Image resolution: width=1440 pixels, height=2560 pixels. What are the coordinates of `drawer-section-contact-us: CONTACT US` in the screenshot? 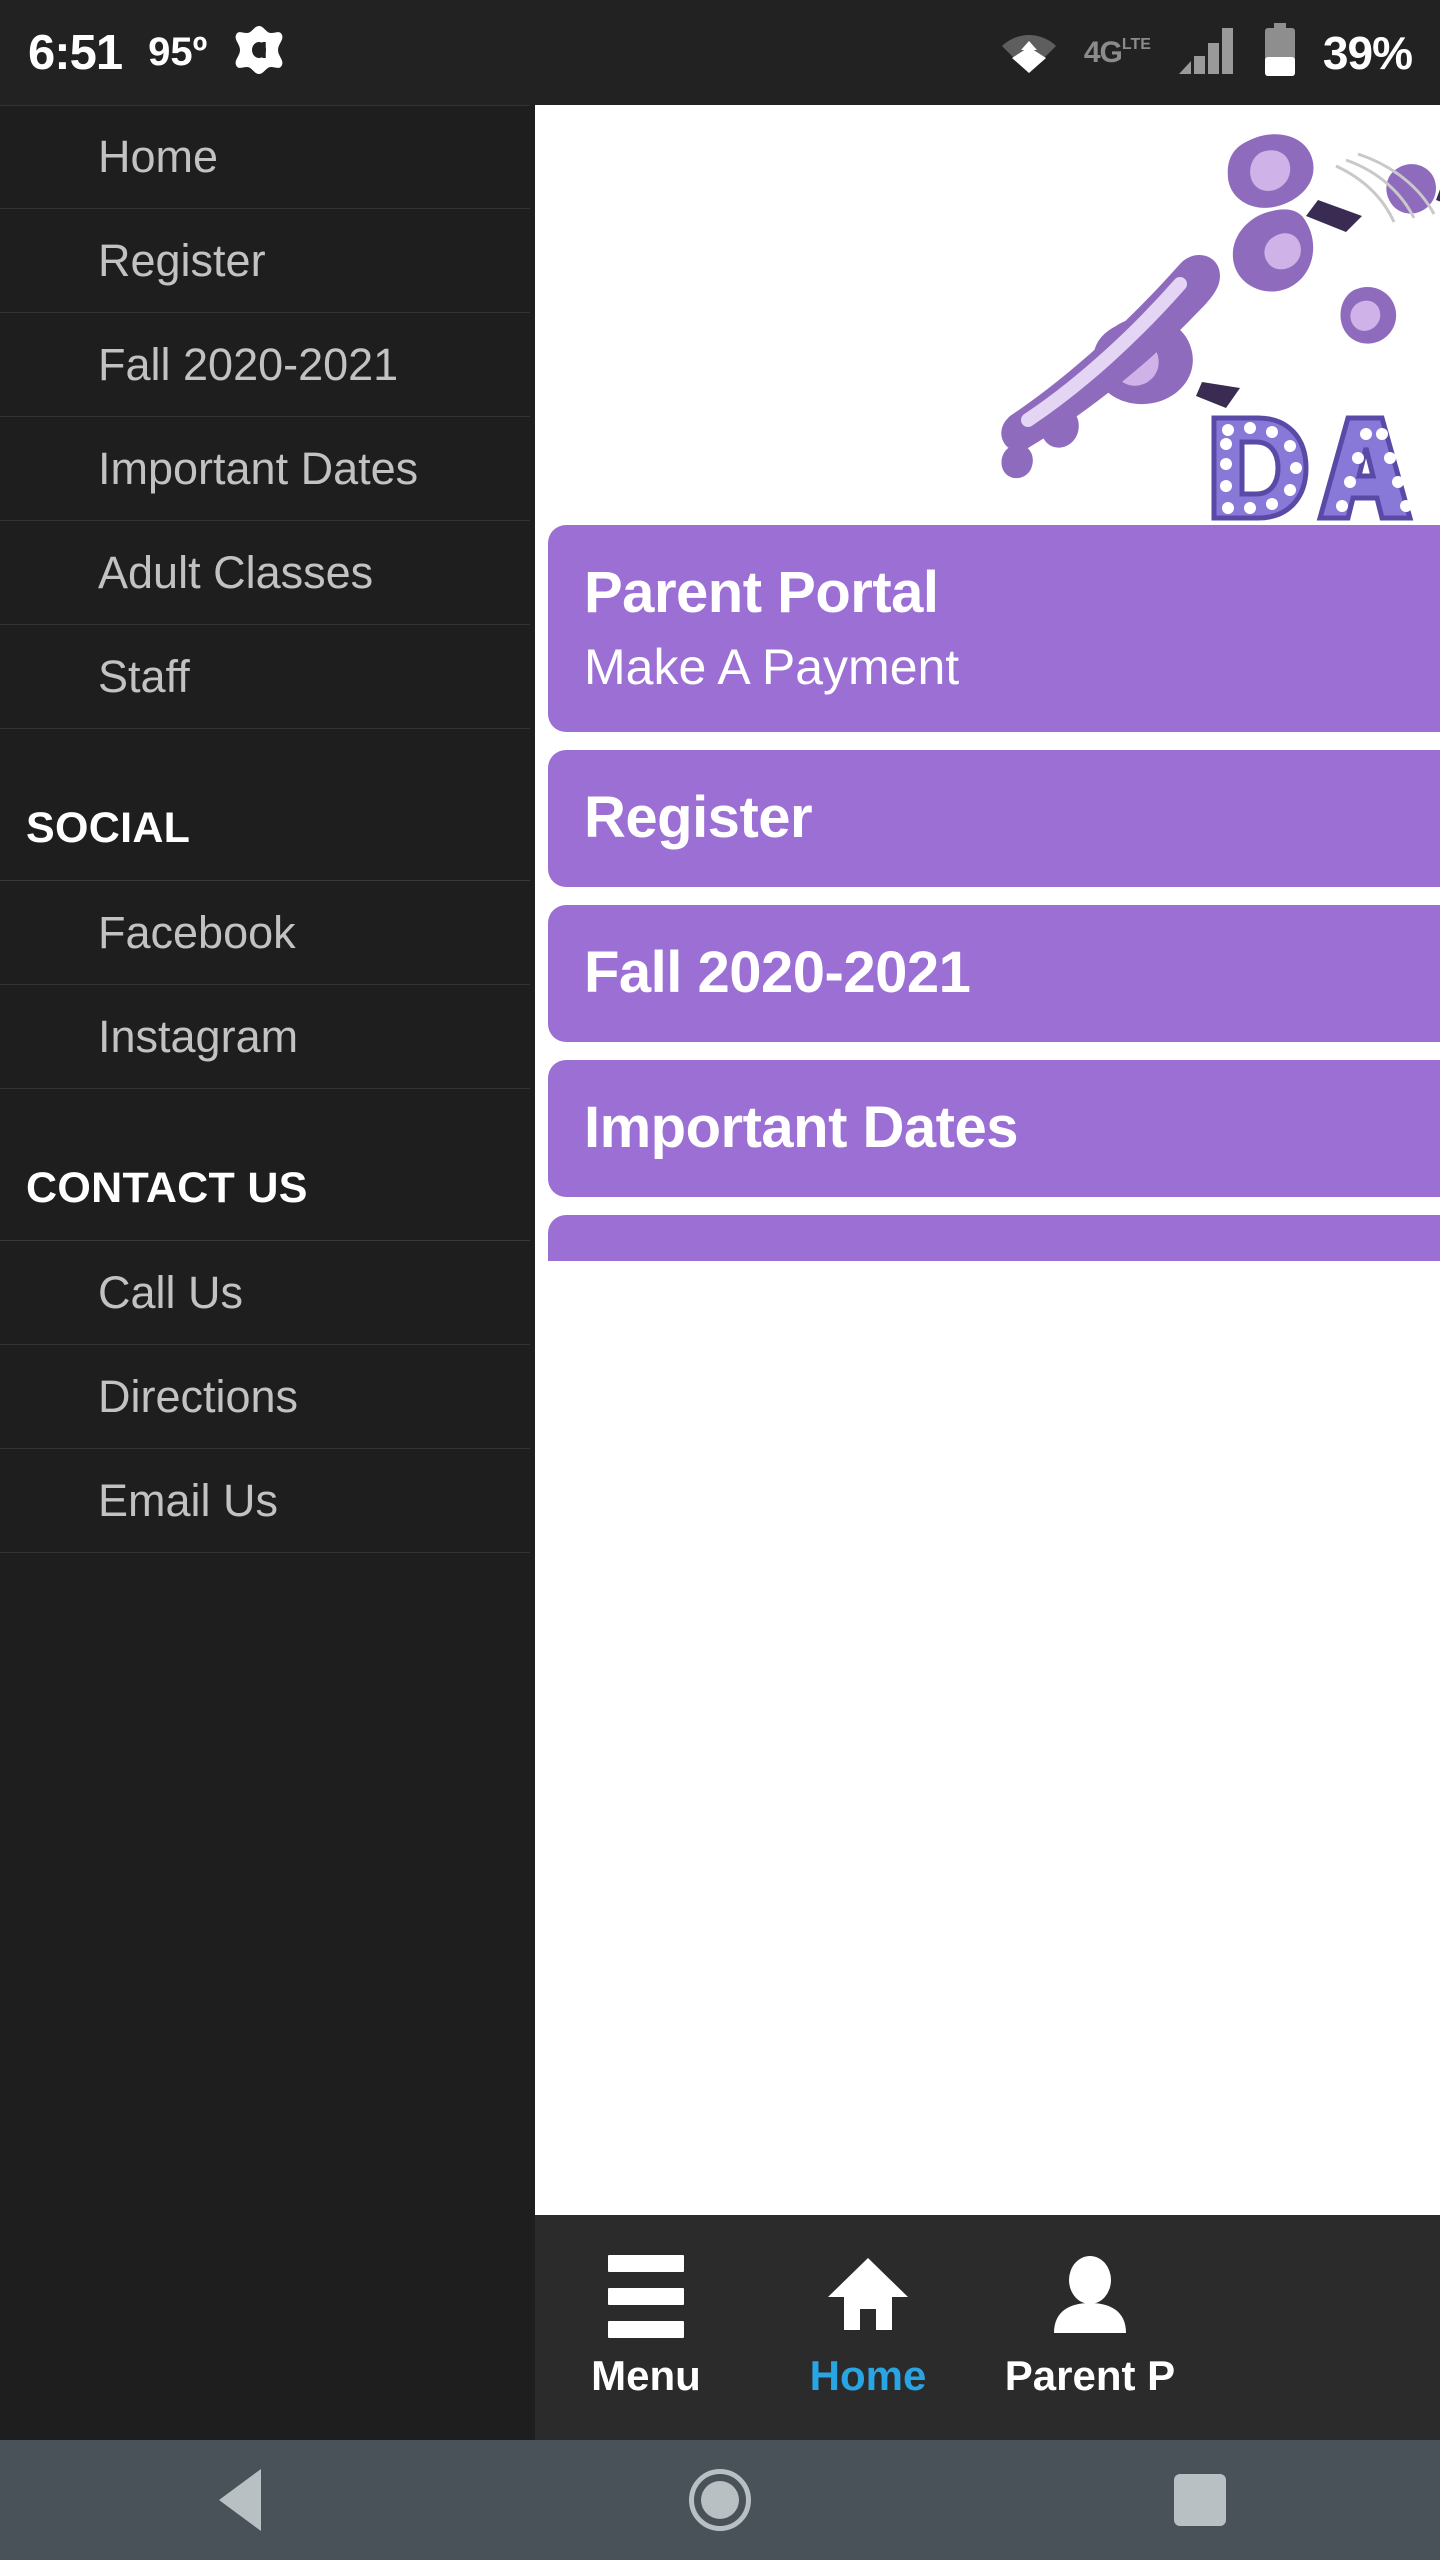 It's located at (265, 1189).